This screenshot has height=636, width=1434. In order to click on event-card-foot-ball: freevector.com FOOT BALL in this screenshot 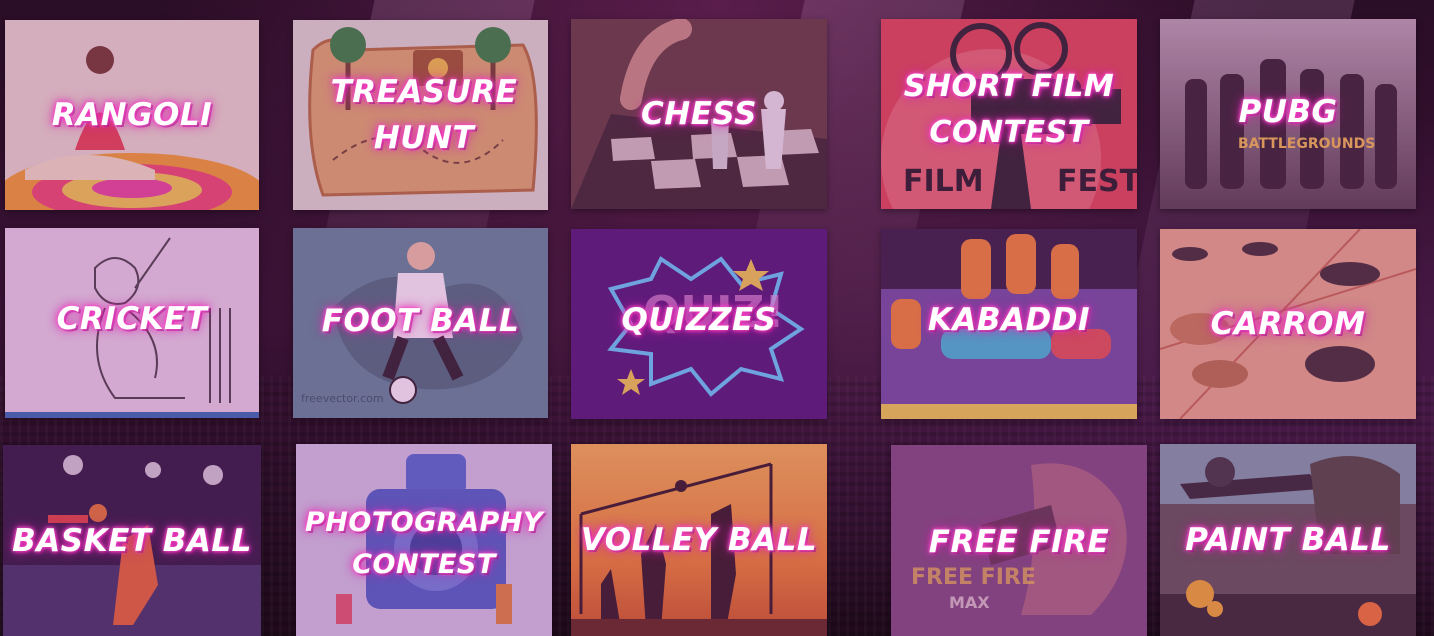, I will do `click(420, 323)`.